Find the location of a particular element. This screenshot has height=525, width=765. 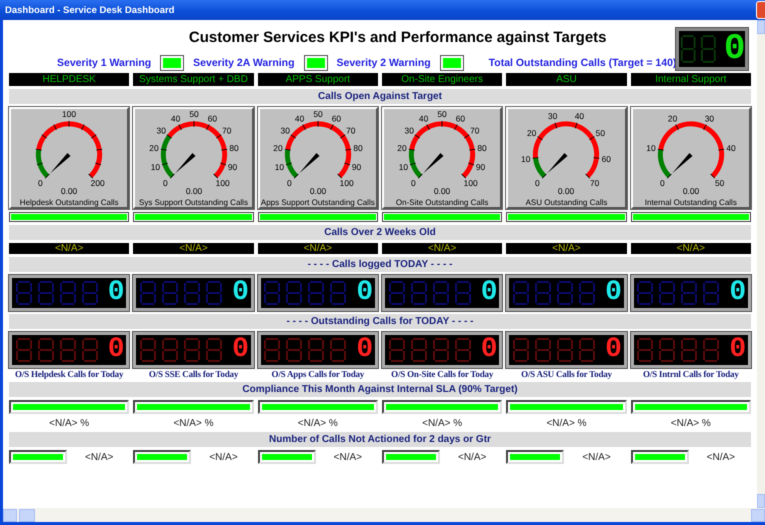

gauge-caption: Helpdesk Outstanding Calls is located at coordinates (69, 202).